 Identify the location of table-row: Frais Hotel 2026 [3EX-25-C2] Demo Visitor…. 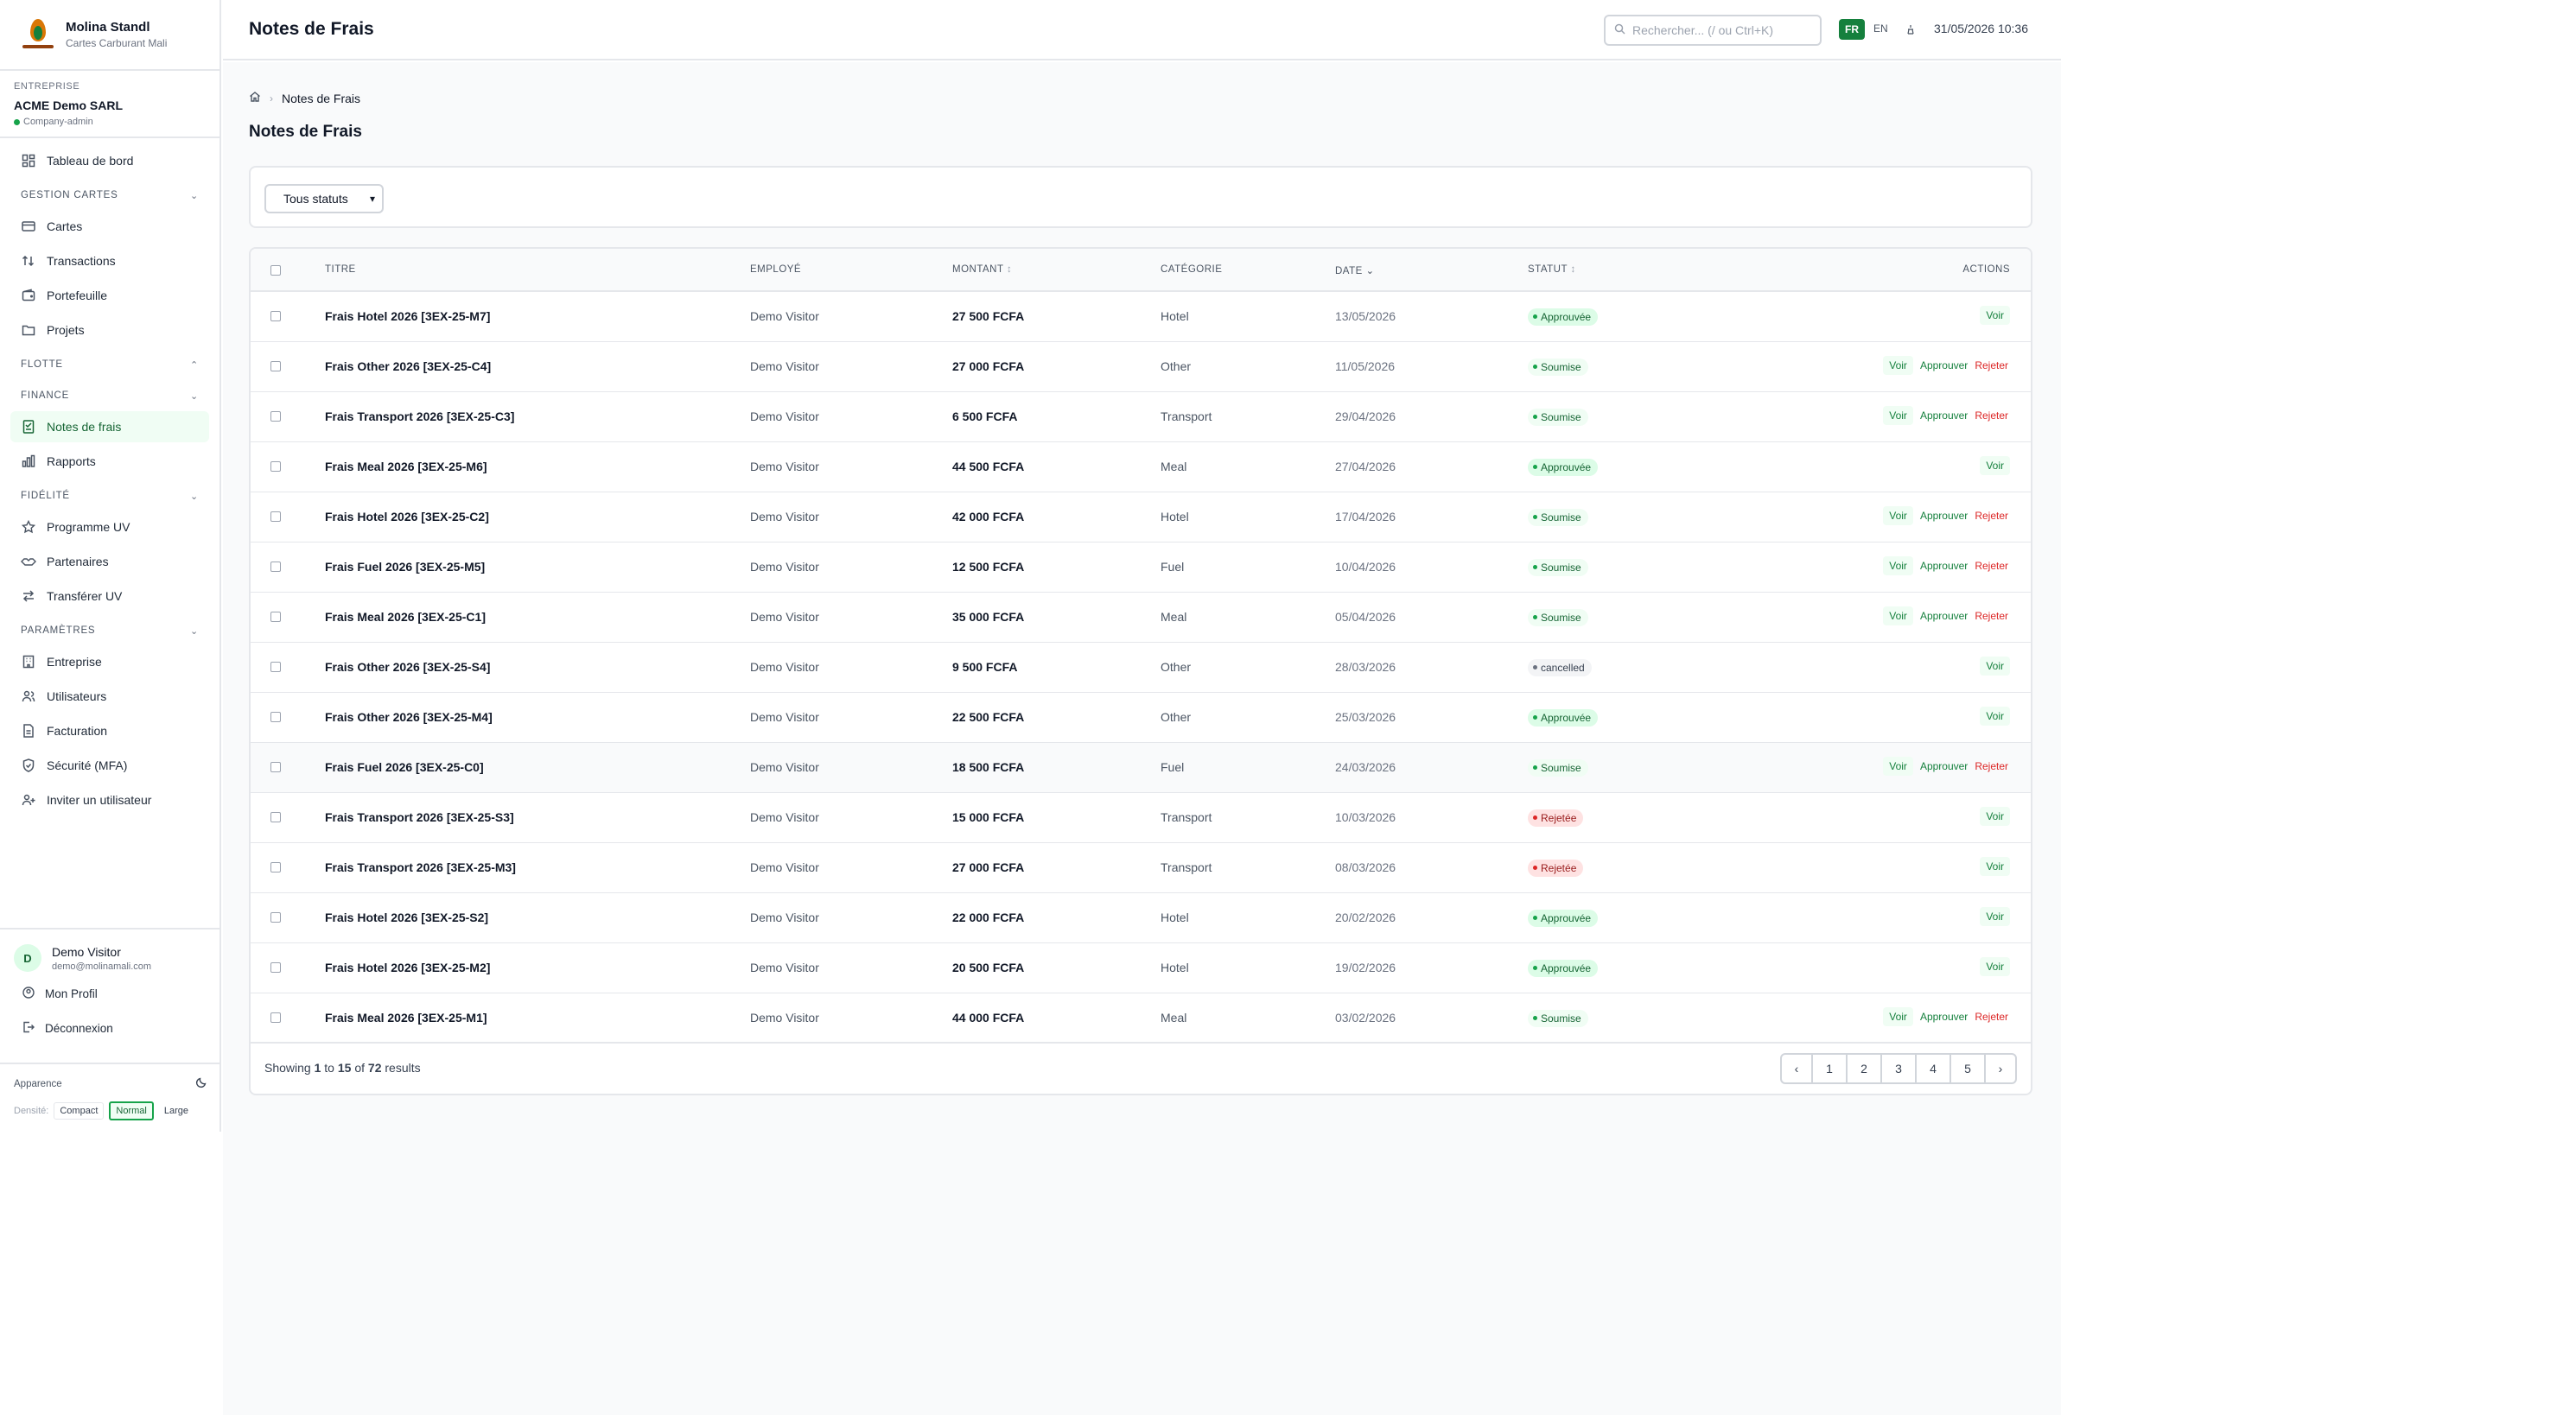
(1141, 517).